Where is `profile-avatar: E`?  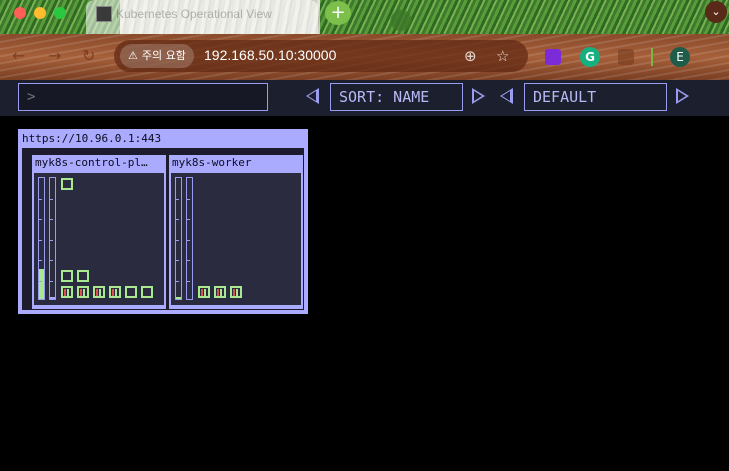
profile-avatar: E is located at coordinates (680, 57).